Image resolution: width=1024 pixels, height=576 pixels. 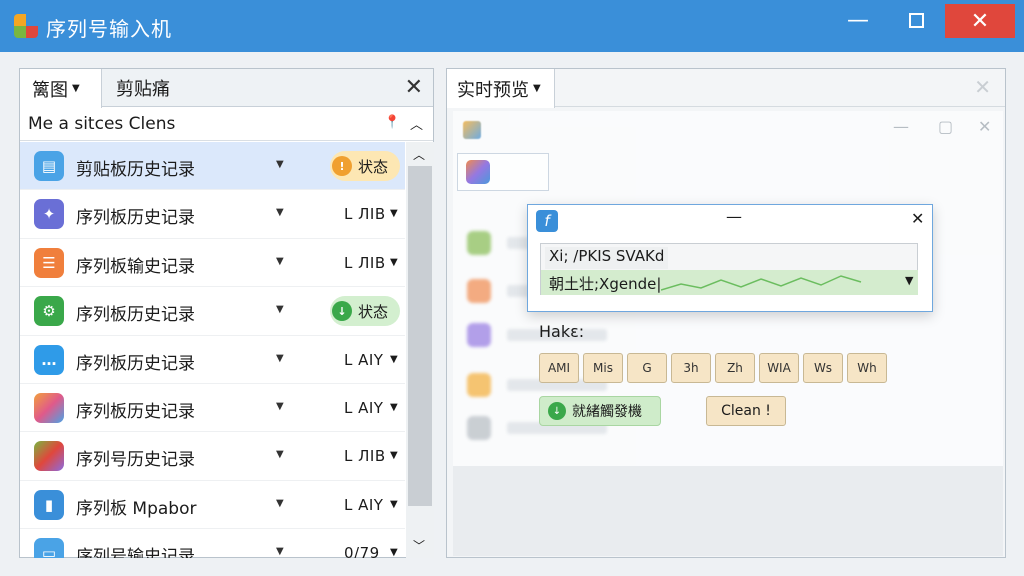 I want to click on popup-close-button: ✕, so click(x=917, y=218).